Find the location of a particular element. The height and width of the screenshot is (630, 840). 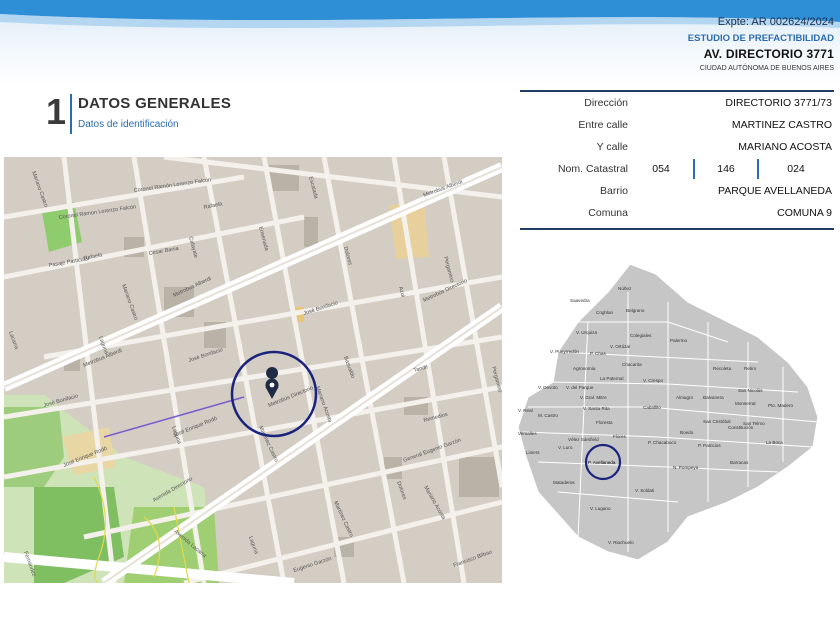

svg-text: Pto. Madero is located at coordinates (780, 405).